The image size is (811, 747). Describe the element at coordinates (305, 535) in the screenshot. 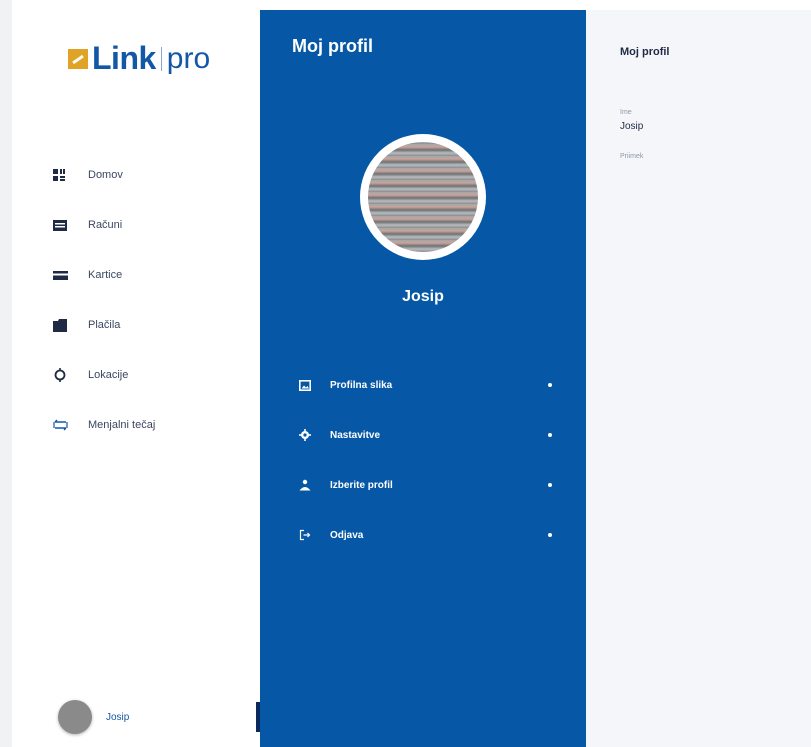

I see `logout-icon` at that location.